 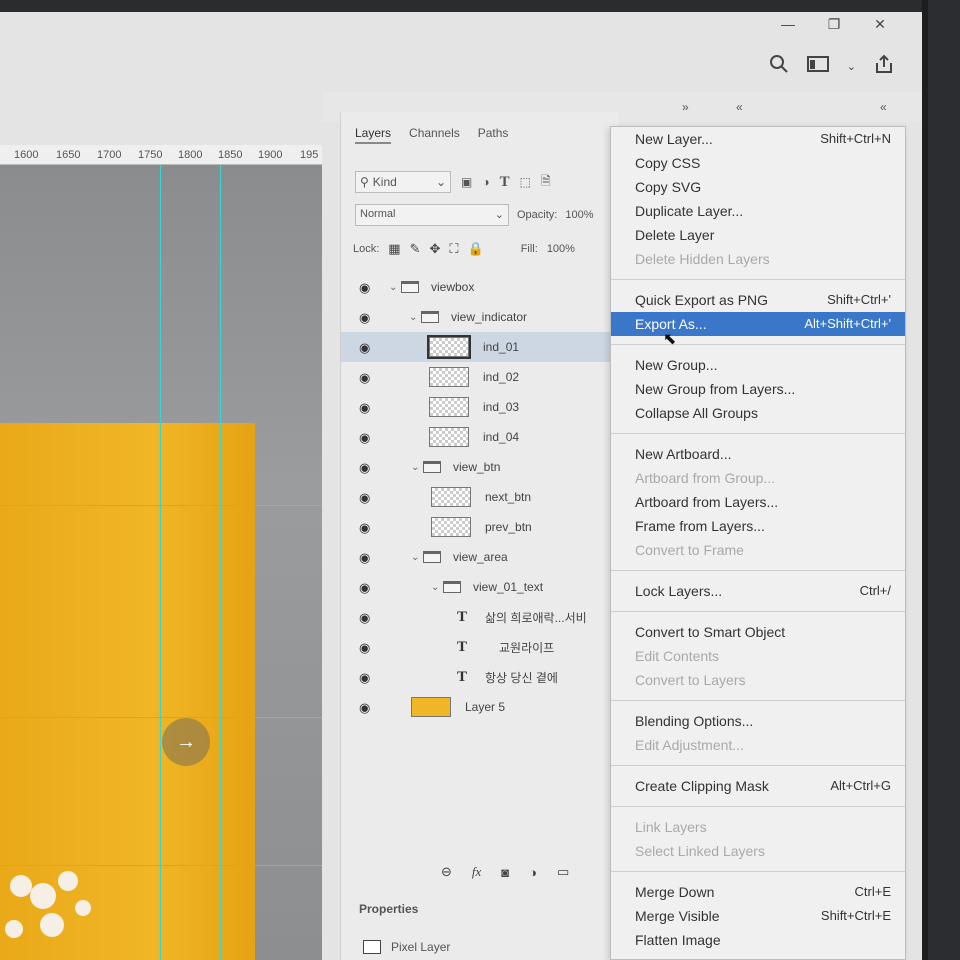 What do you see at coordinates (860, 785) in the screenshot?
I see `menu-item-shortcut: Alt+Ctrl+G` at bounding box center [860, 785].